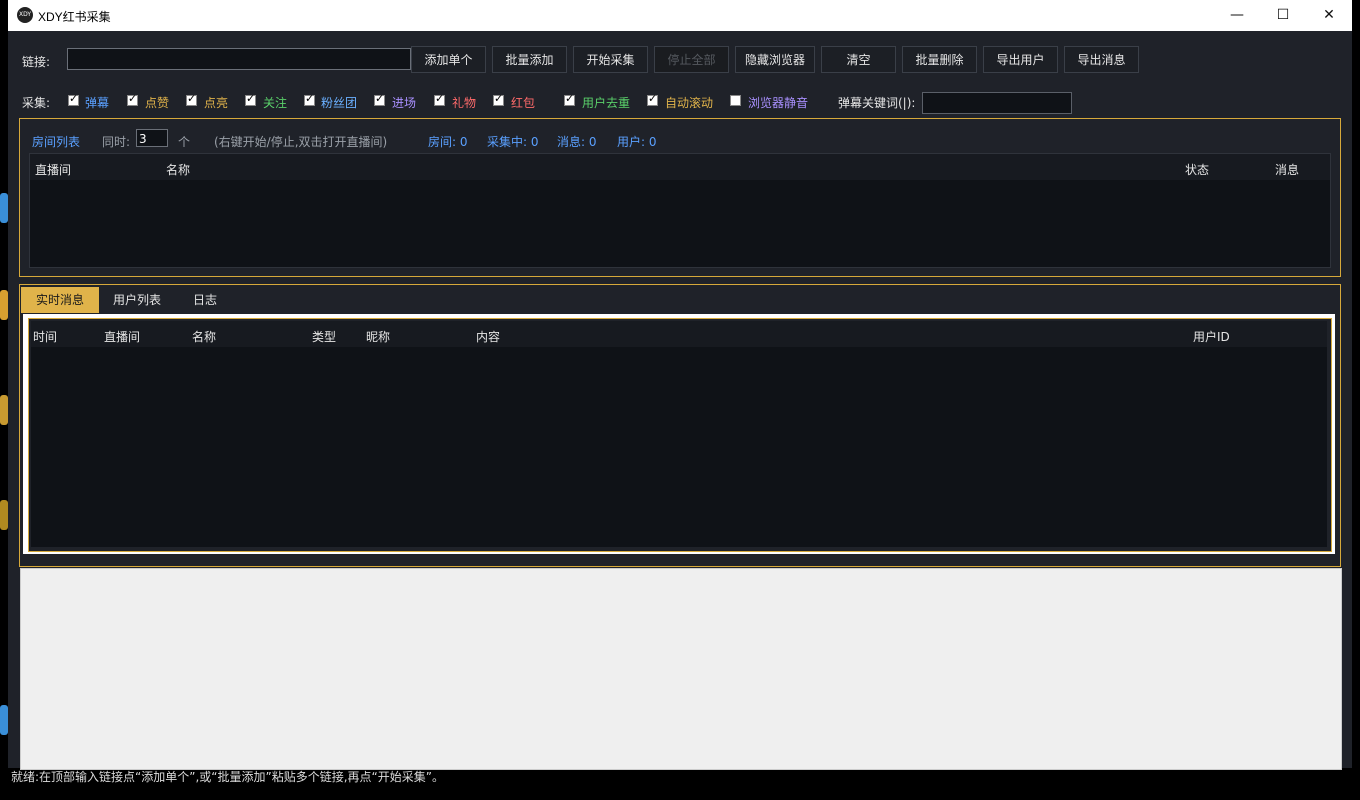 Image resolution: width=1360 pixels, height=800 pixels. I want to click on minimize-button: —, so click(1237, 15).